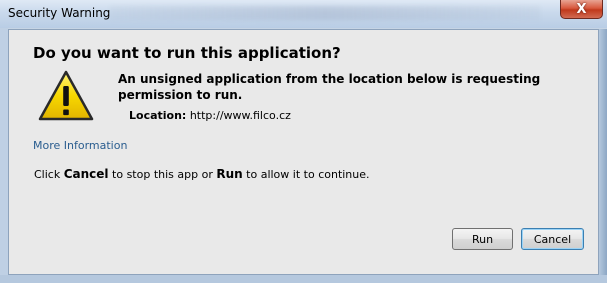  I want to click on warning-icon, so click(66, 95).